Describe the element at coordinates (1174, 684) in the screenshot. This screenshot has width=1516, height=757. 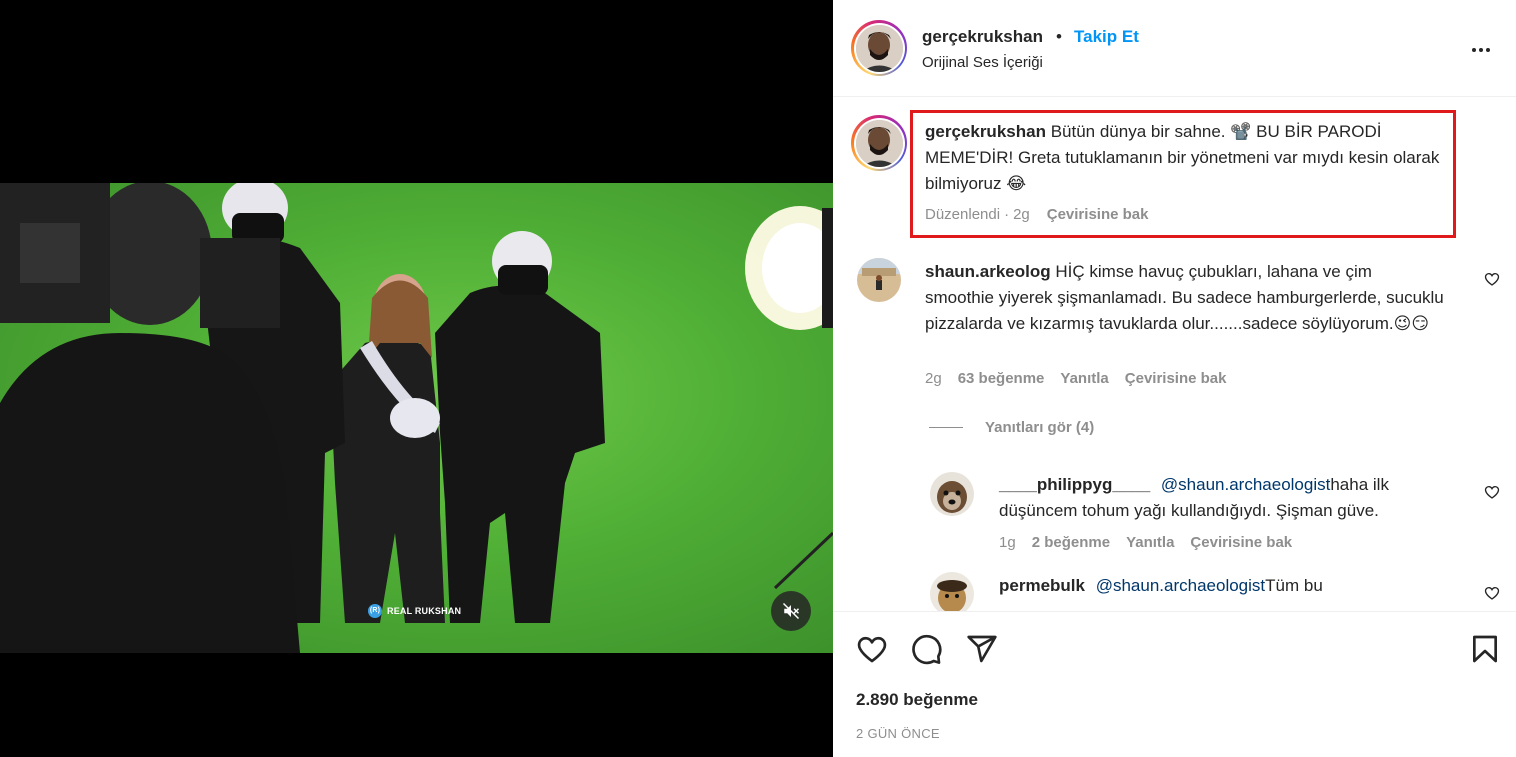
I see `post-actions: 2.890 beğenme 2 GÜN ÖNCE` at that location.